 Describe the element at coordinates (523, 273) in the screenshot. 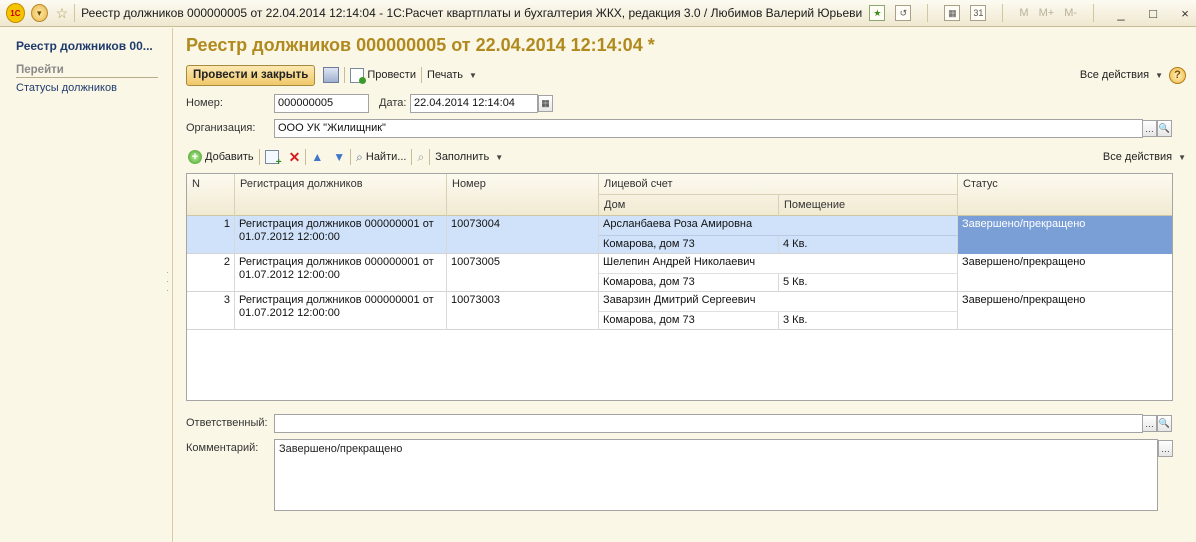

I see `cell-number: 10073005` at that location.